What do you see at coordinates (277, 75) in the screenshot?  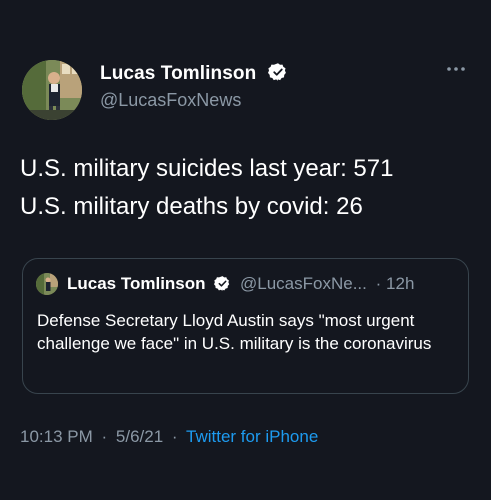 I see `verified-badge-icon` at bounding box center [277, 75].